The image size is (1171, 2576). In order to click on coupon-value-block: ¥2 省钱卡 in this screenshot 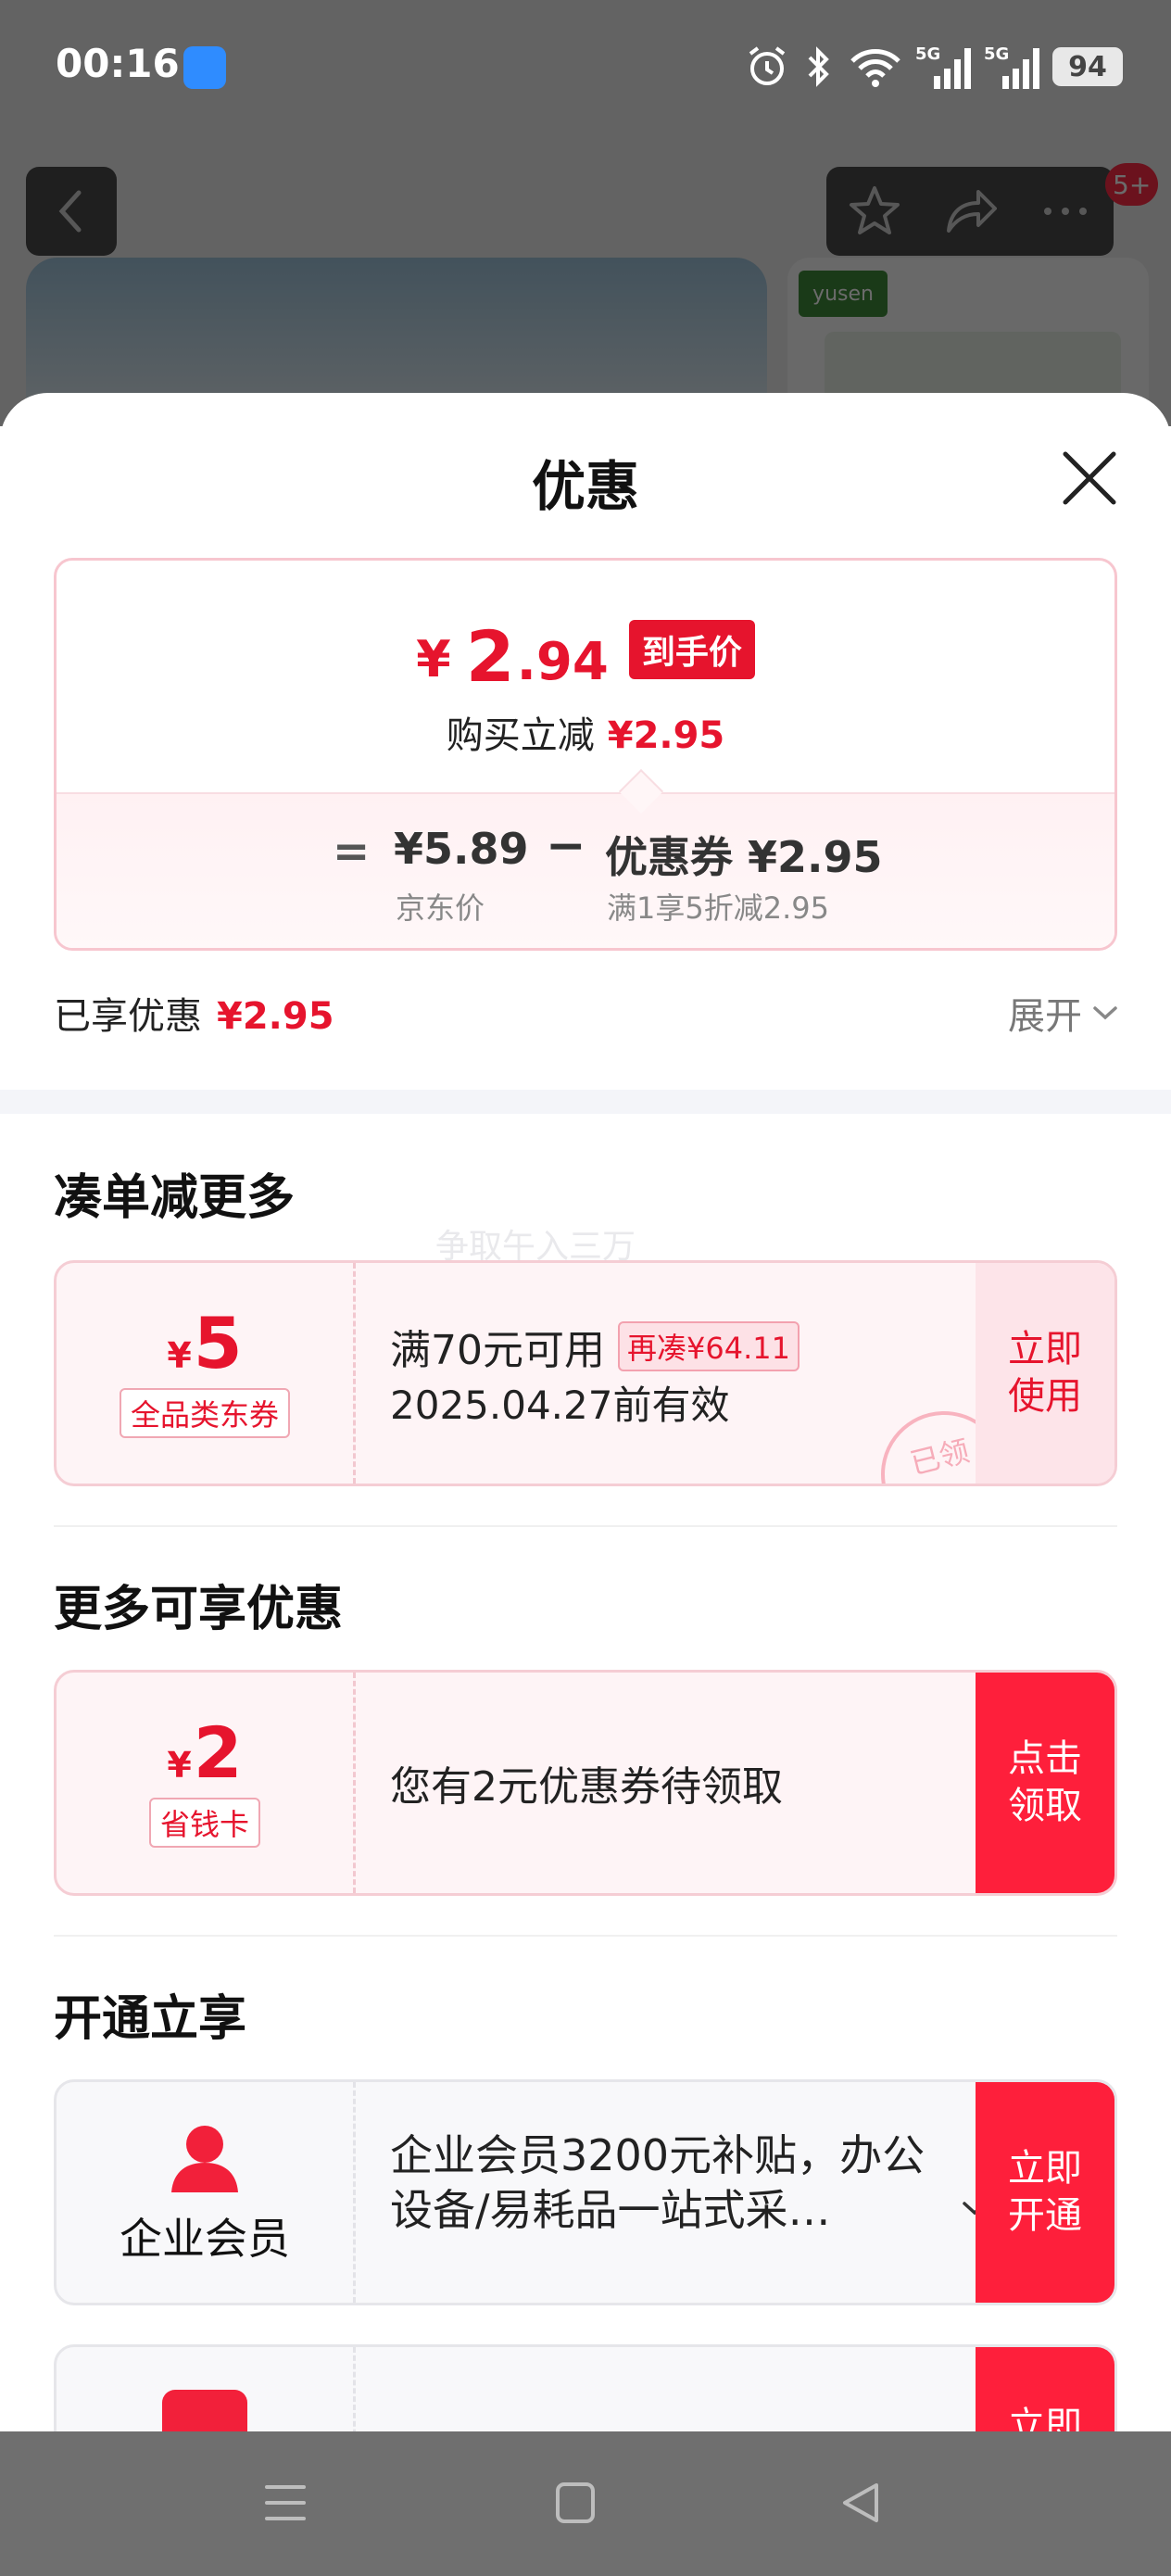, I will do `click(205, 1783)`.